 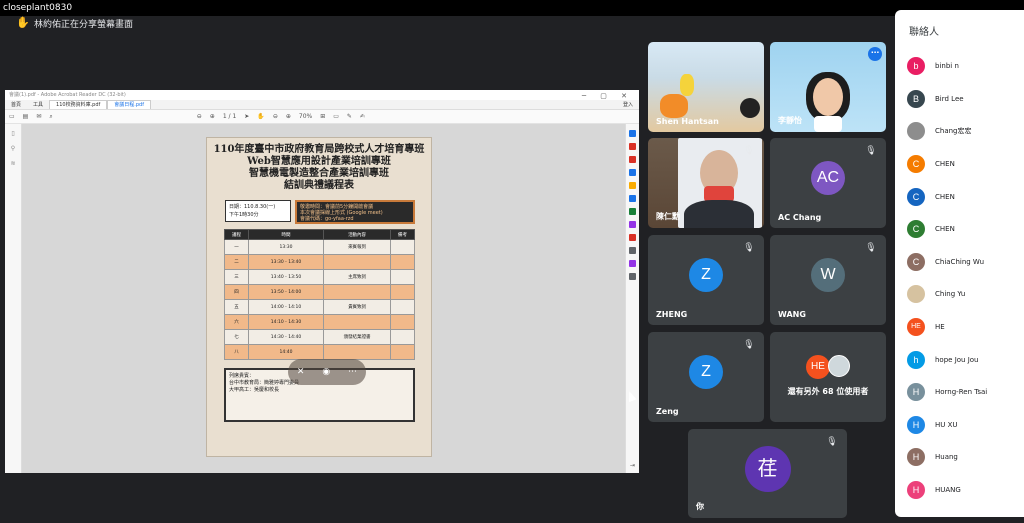 What do you see at coordinates (959, 425) in the screenshot?
I see `contact-item: H HU XU` at bounding box center [959, 425].